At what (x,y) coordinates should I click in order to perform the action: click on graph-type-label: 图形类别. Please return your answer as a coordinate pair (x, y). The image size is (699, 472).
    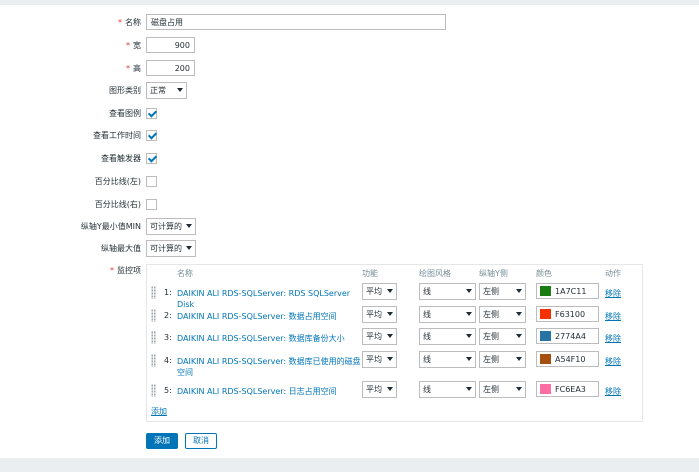
    Looking at the image, I should click on (125, 90).